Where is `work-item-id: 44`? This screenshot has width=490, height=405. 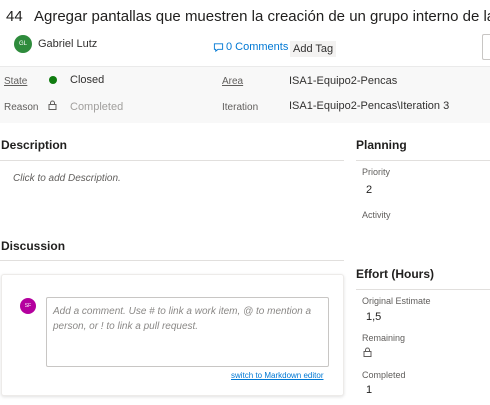 work-item-id: 44 is located at coordinates (14, 16).